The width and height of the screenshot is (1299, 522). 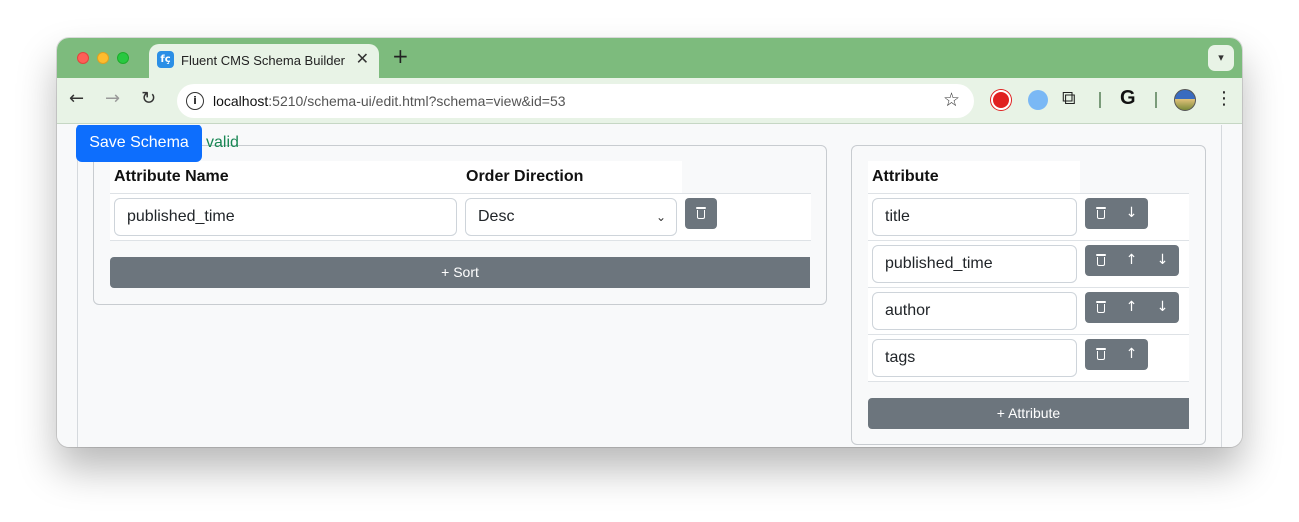 I want to click on attribute-input-tags: tags, so click(x=974, y=358).